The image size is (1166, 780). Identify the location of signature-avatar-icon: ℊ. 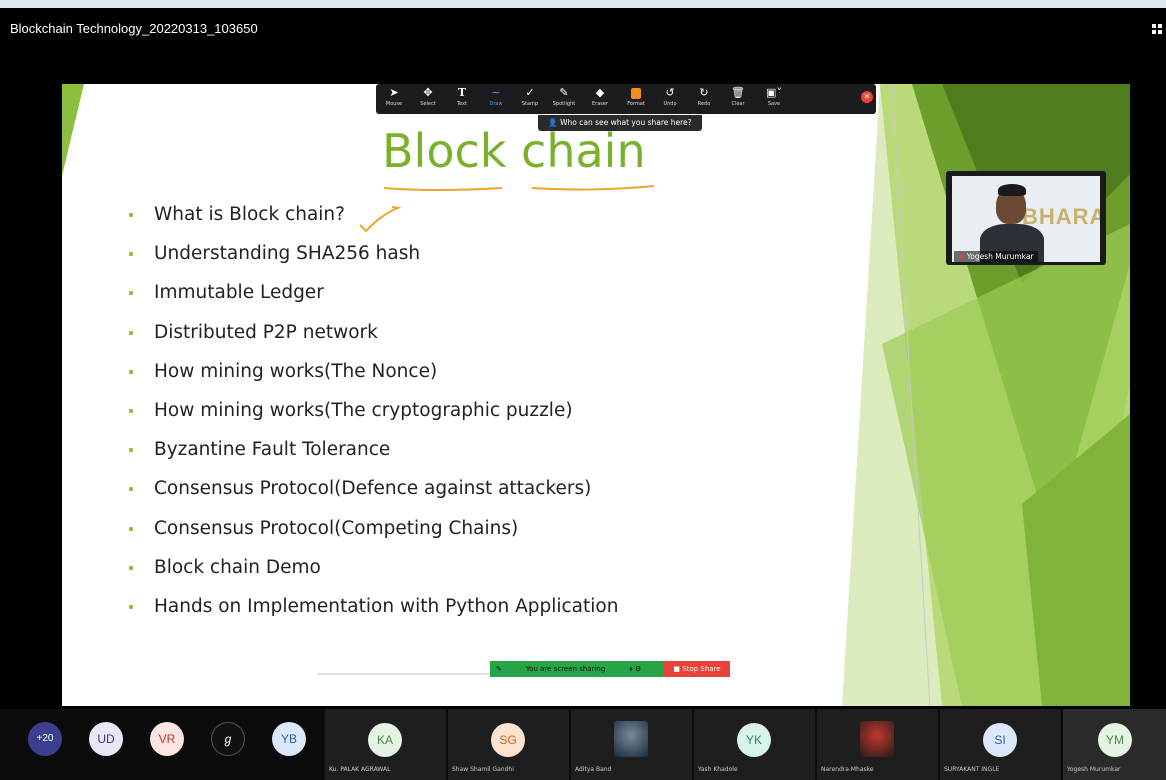
(228, 739).